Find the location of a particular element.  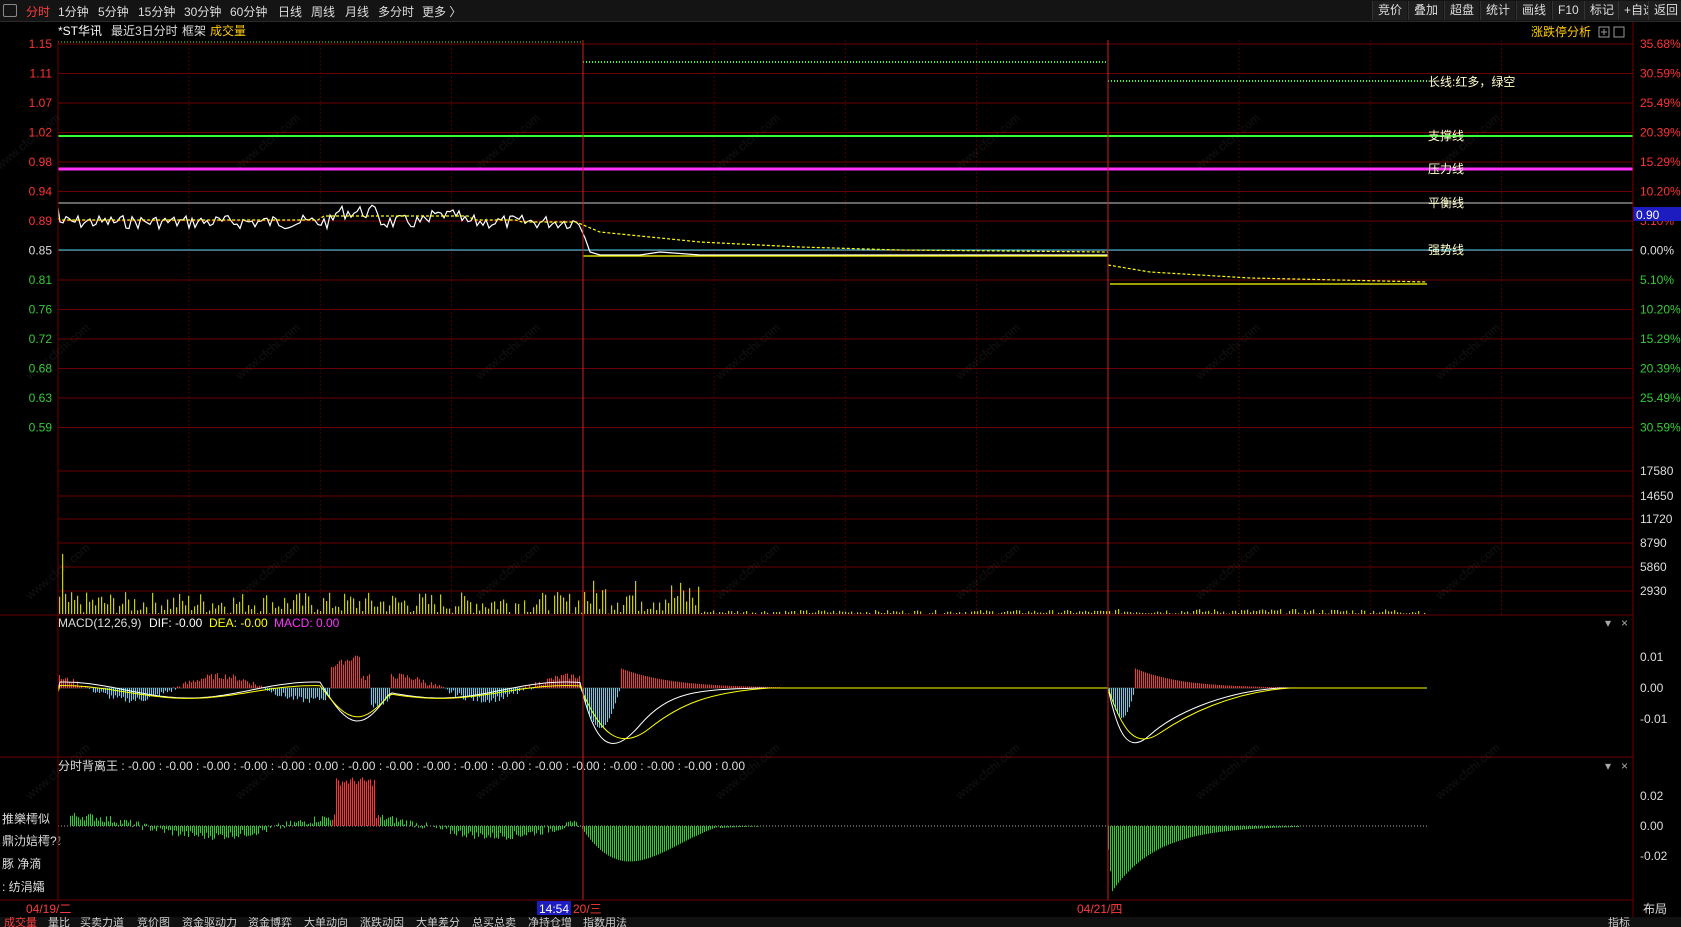

tab-weekly: 周线 is located at coordinates (323, 11).